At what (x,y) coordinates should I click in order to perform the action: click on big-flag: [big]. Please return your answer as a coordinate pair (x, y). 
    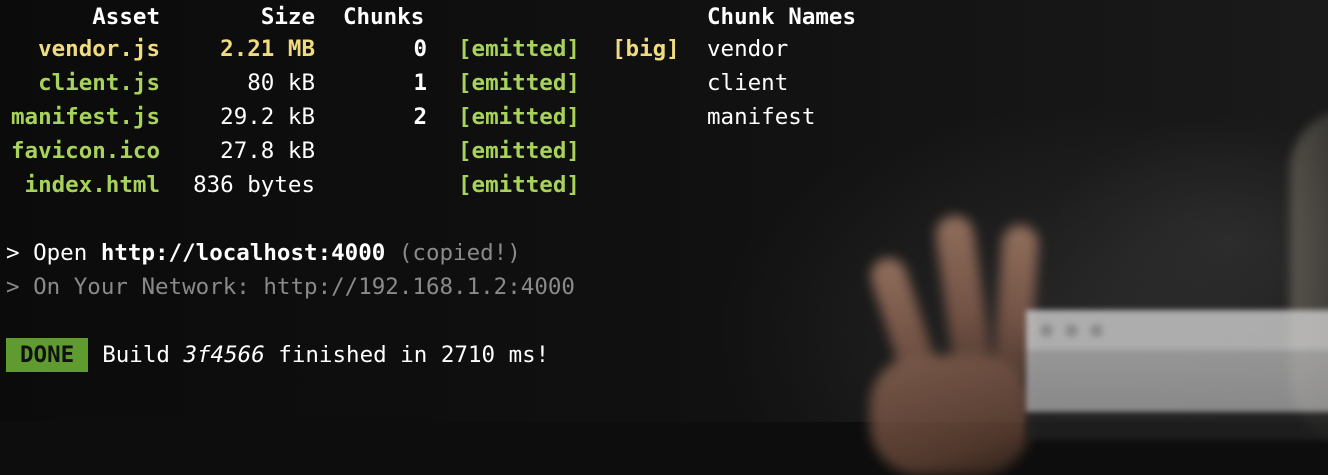
    Looking at the image, I should click on (646, 49).